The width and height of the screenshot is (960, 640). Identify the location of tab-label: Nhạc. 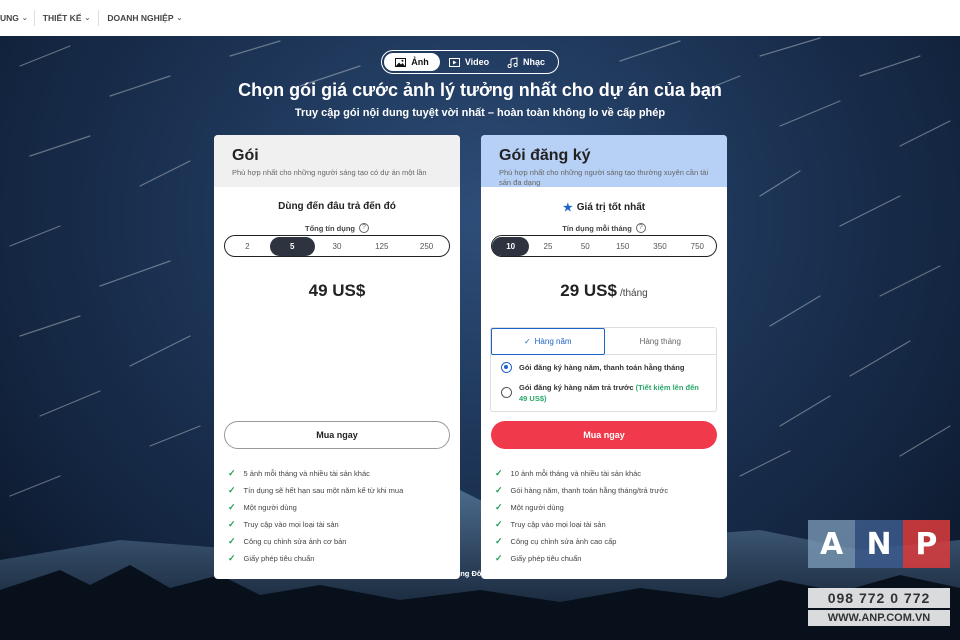
(533, 62).